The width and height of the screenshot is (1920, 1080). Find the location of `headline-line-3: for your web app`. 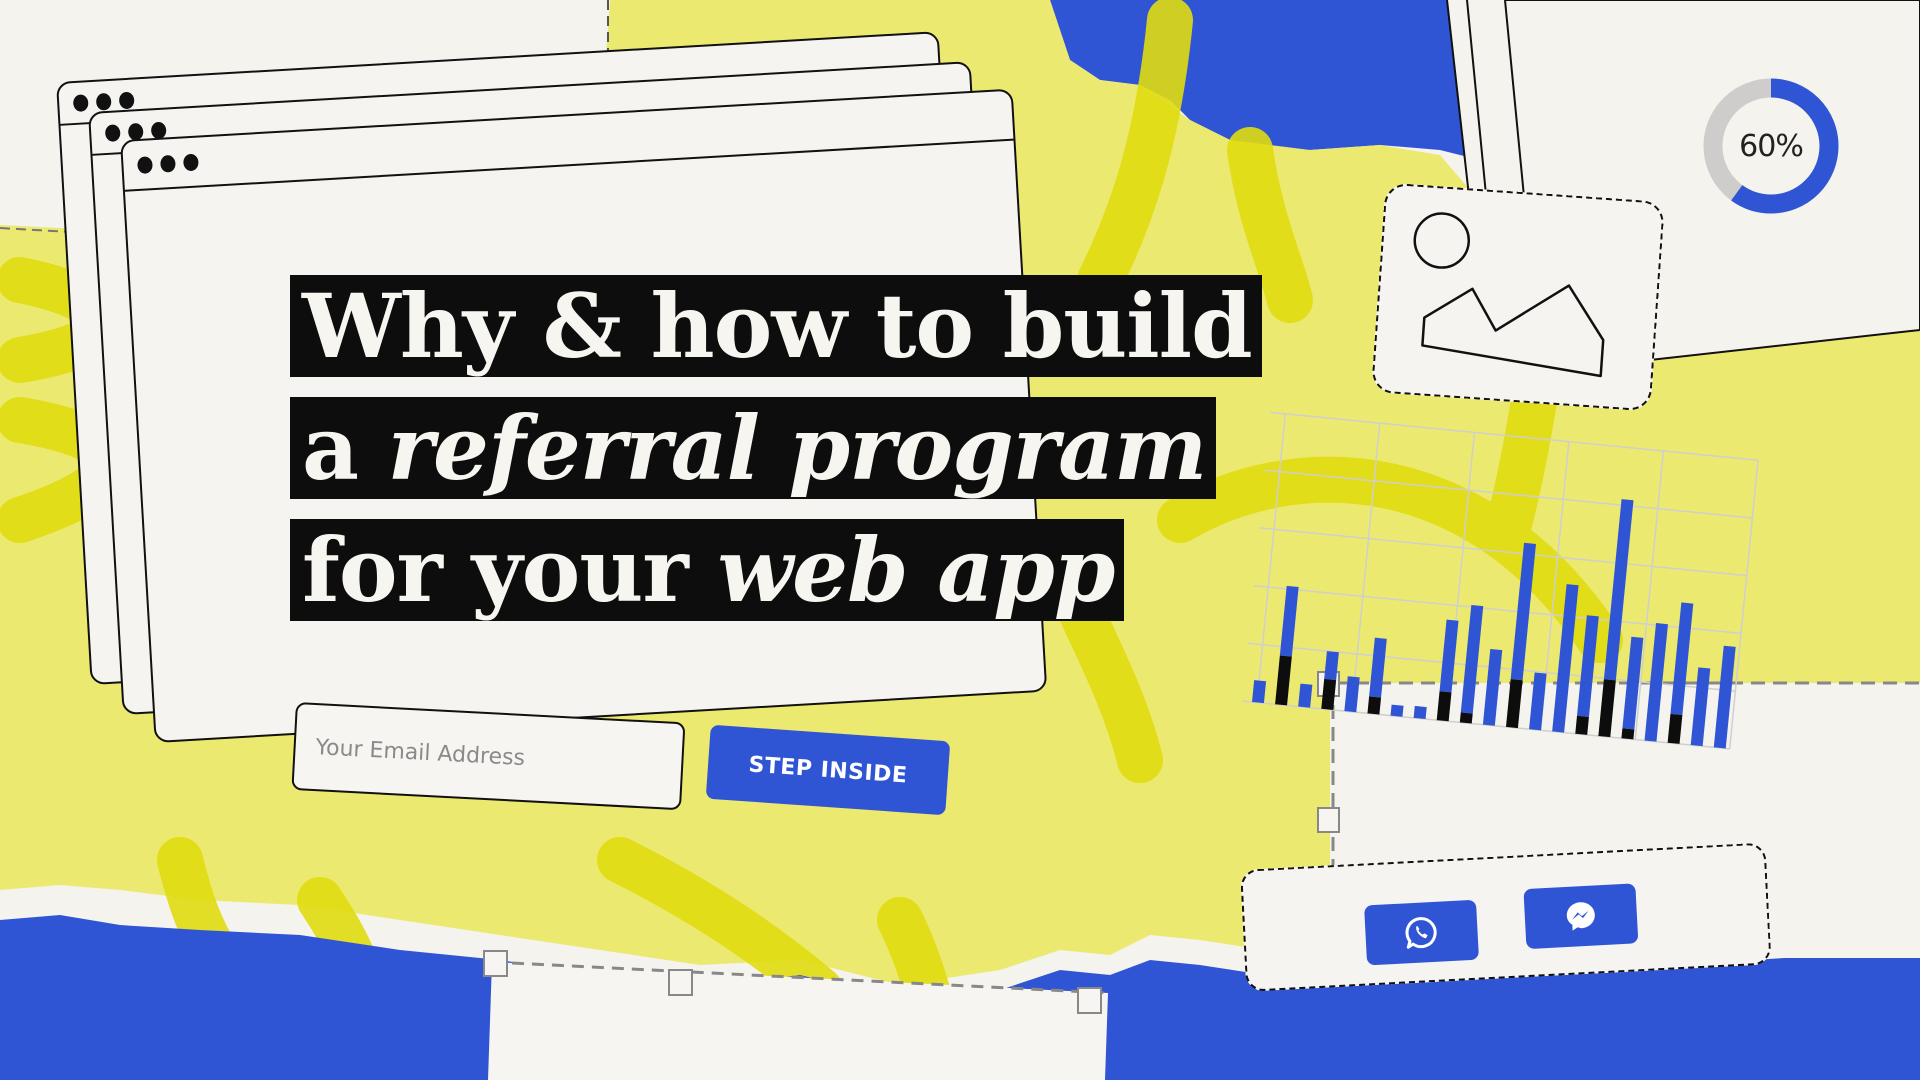

headline-line-3: for your web app is located at coordinates (707, 570).